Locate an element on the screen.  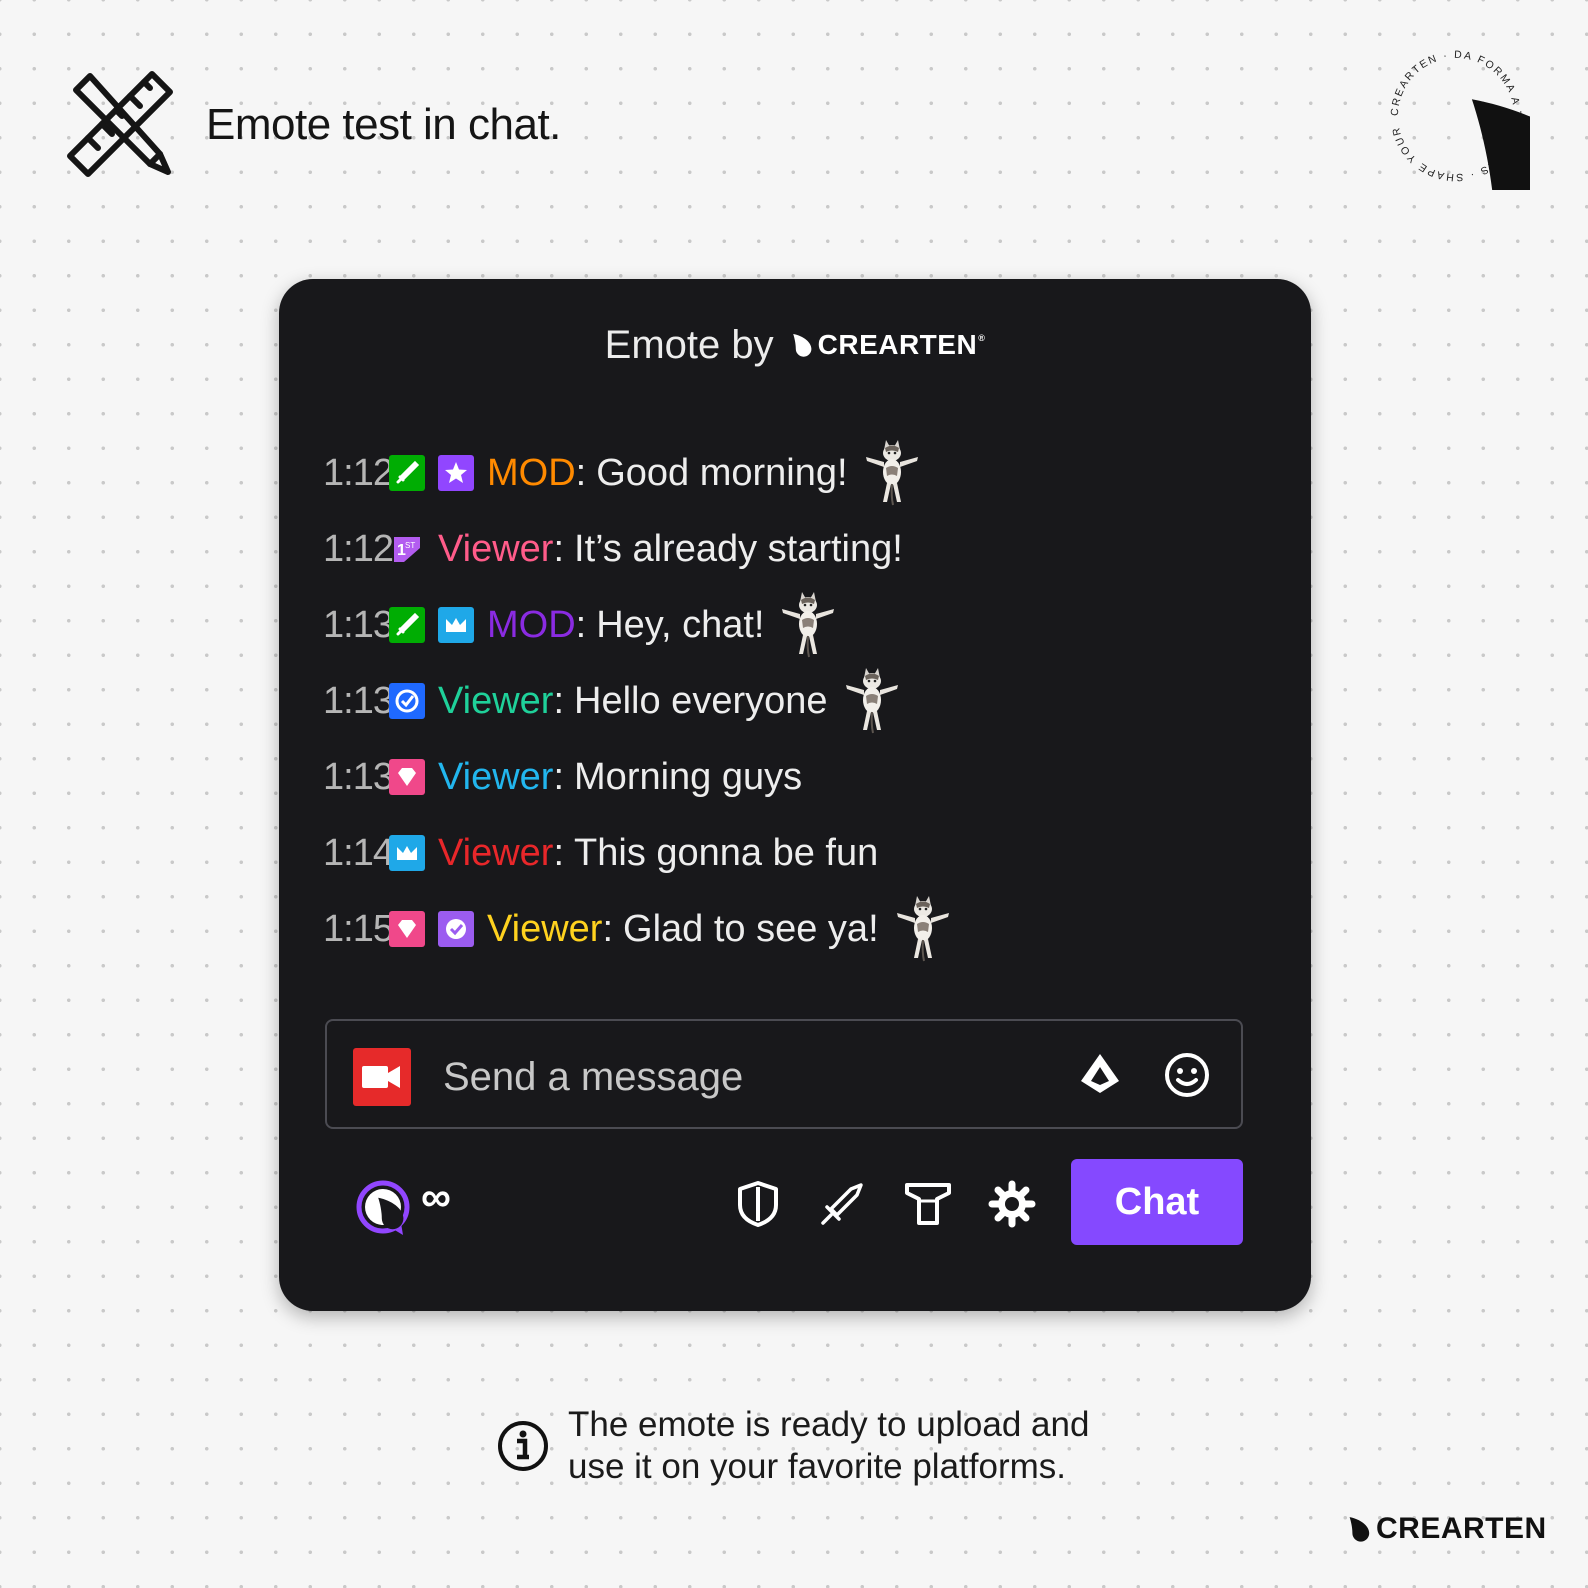
message-text: Glad to see ya! is located at coordinates (751, 928).